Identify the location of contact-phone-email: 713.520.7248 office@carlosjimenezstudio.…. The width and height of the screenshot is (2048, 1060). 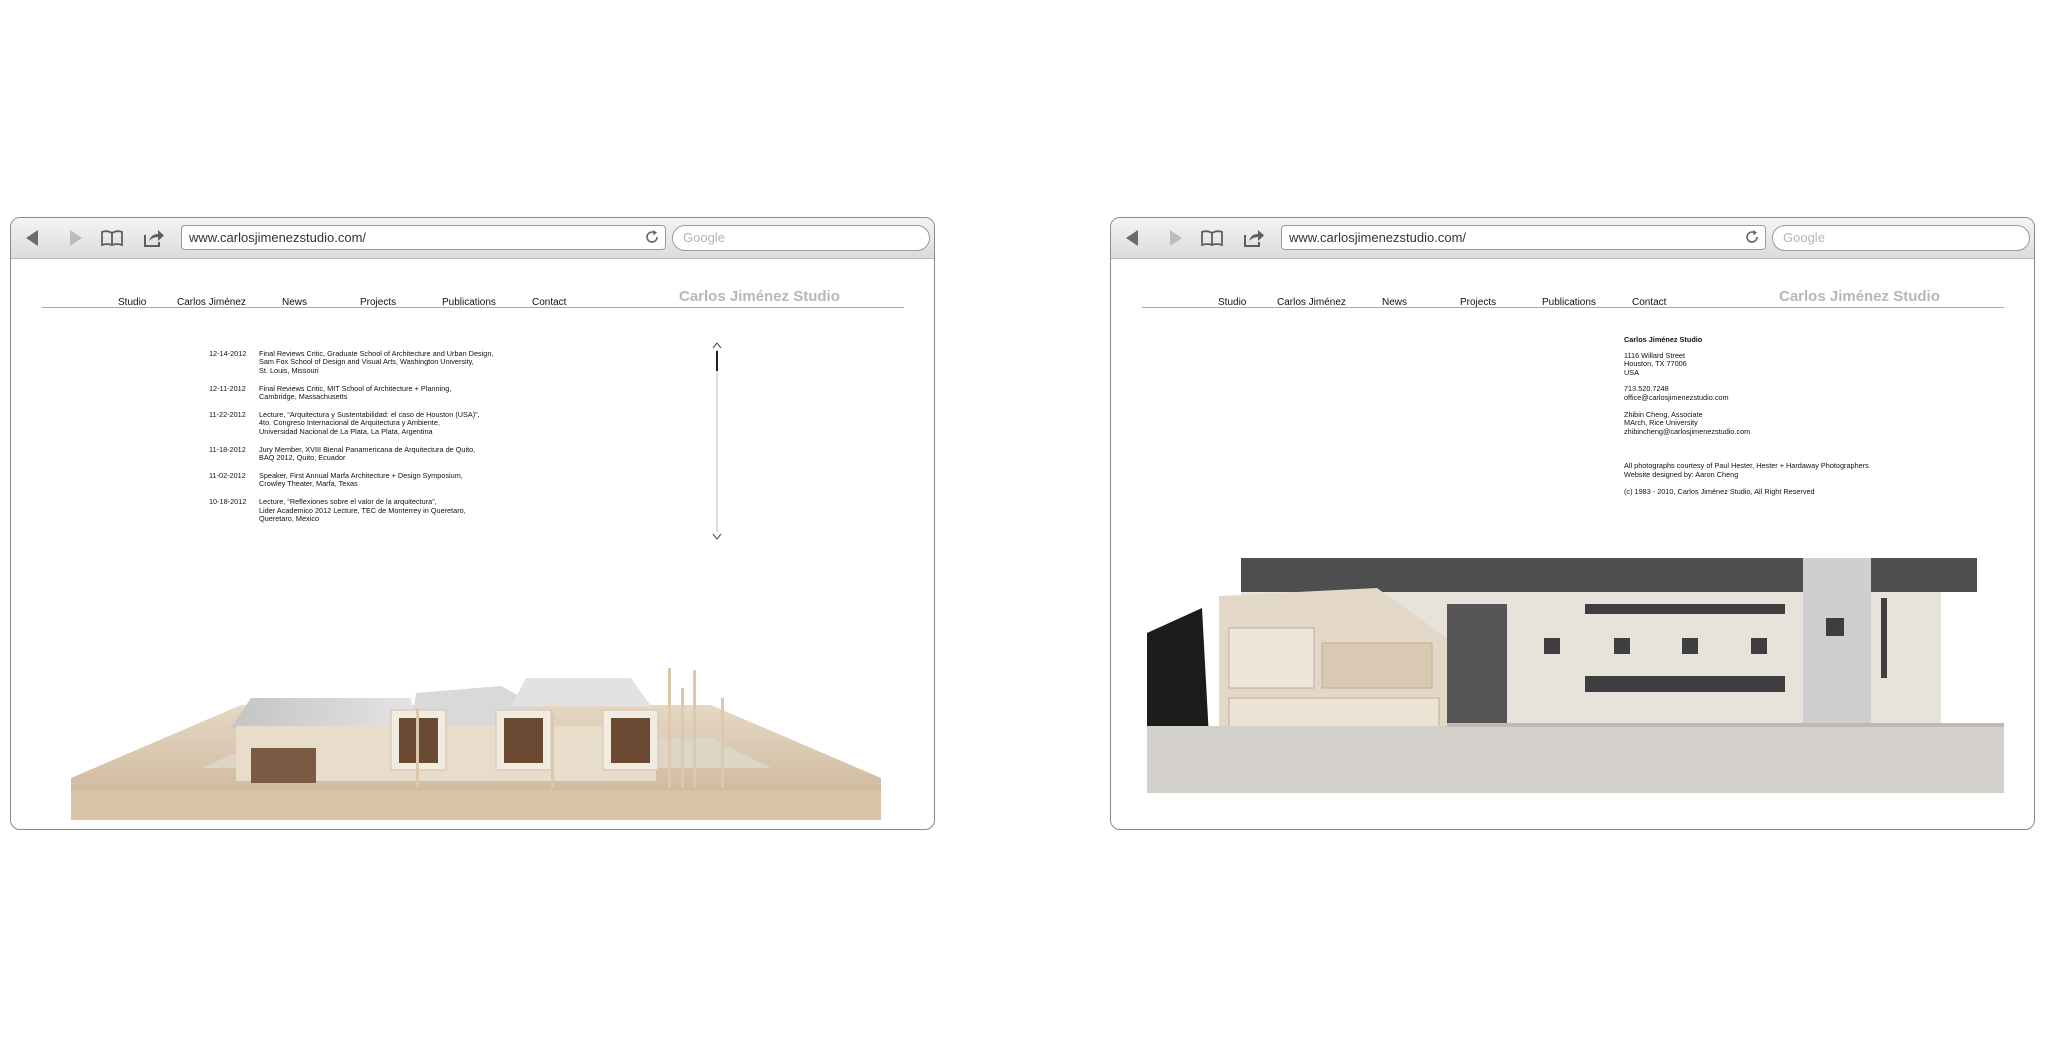
(1746, 393).